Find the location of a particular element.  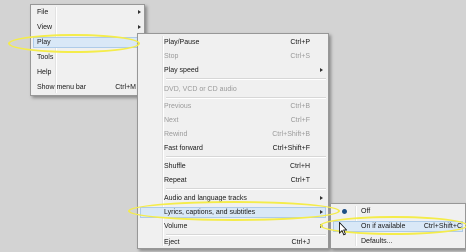

shortcut-label: Ctrl+Shift+F is located at coordinates (291, 148).